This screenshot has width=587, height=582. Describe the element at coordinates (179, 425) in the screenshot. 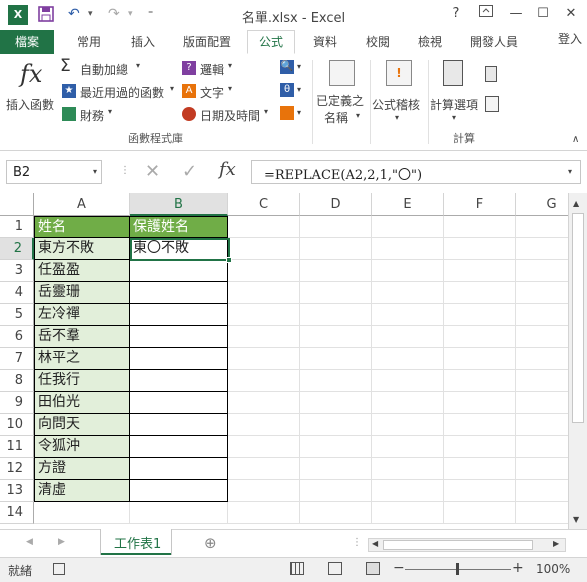

I see `cell-b10` at that location.